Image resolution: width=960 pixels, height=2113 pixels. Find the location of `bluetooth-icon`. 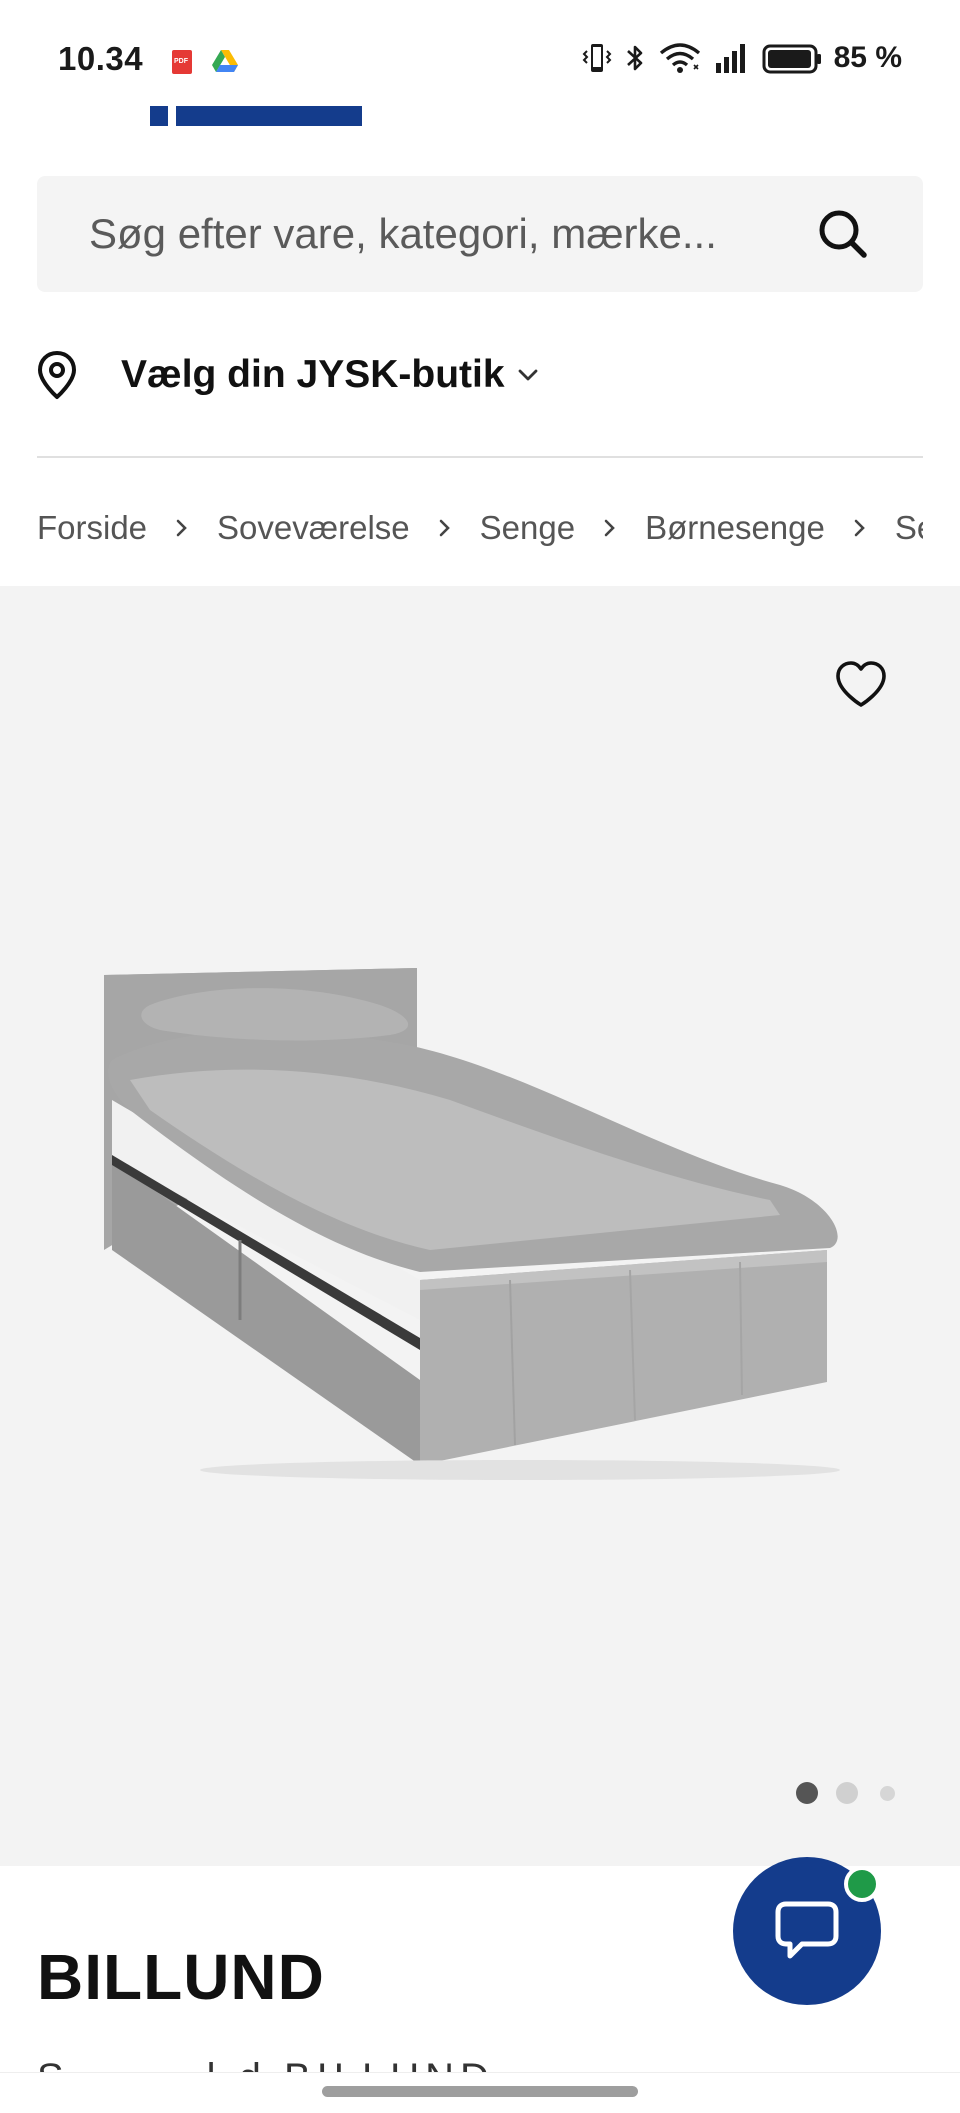

bluetooth-icon is located at coordinates (634, 58).